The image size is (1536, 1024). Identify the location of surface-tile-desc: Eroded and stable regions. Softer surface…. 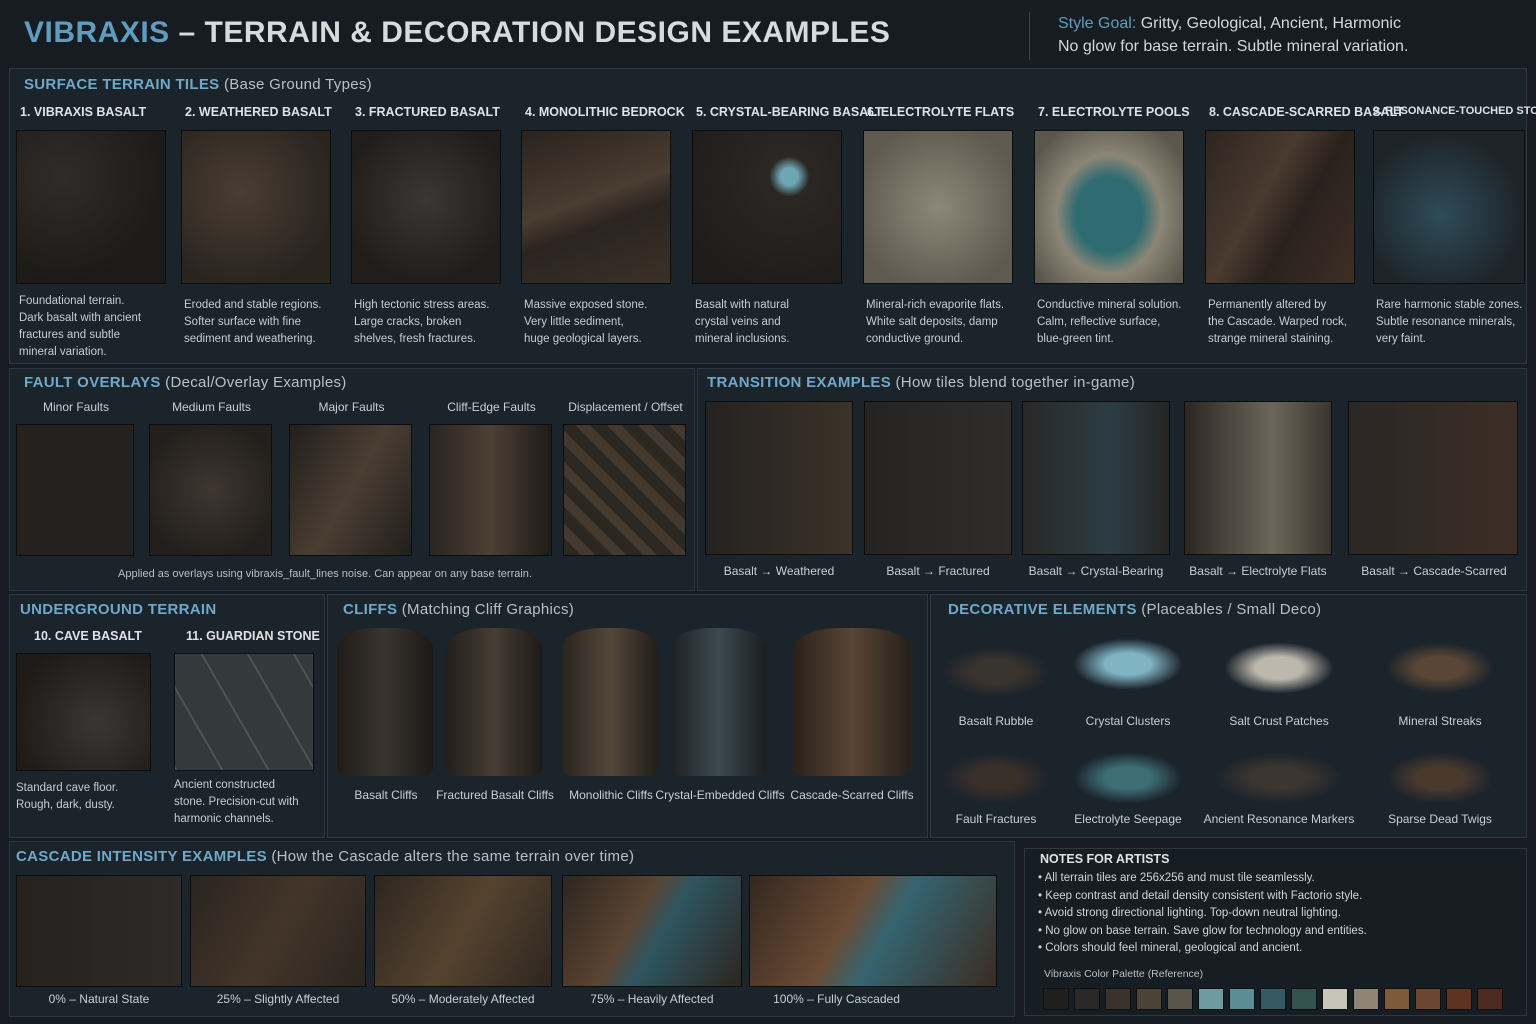
(252, 322).